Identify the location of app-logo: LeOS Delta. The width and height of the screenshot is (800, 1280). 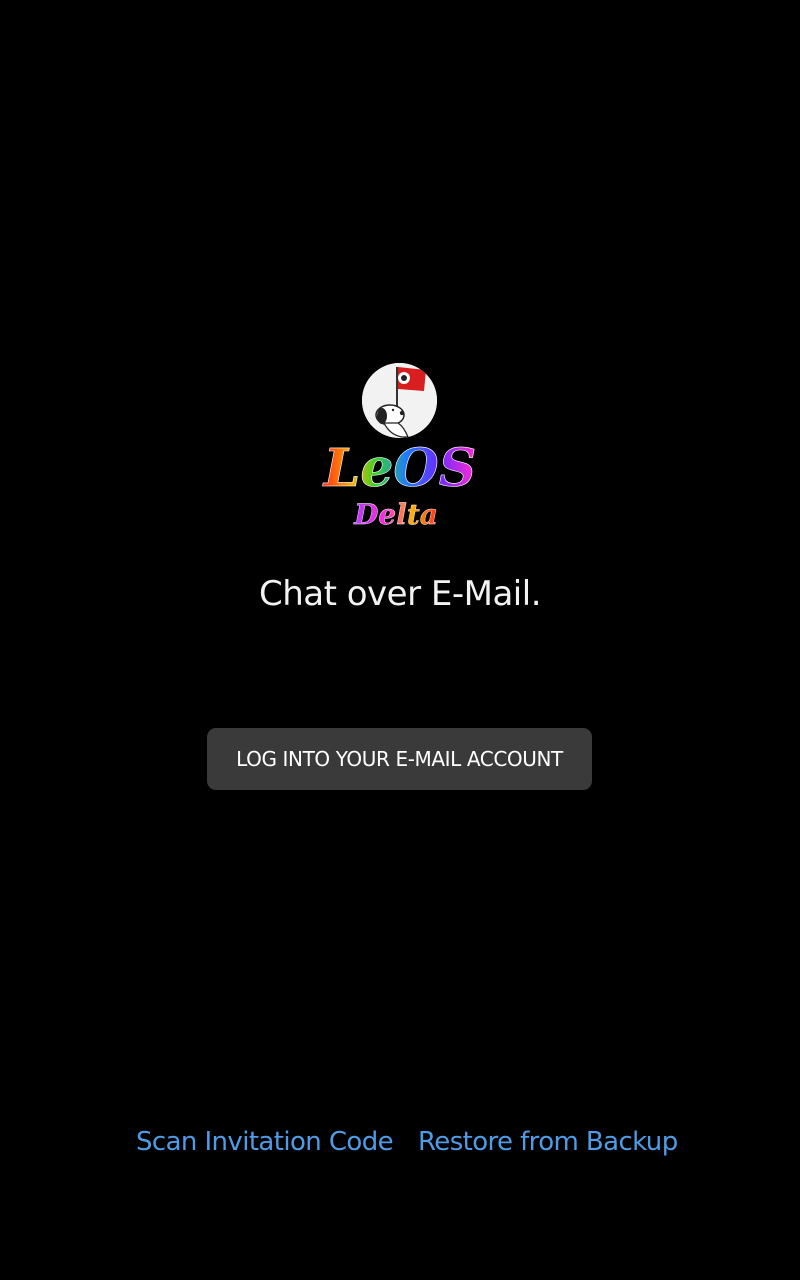
(400, 485).